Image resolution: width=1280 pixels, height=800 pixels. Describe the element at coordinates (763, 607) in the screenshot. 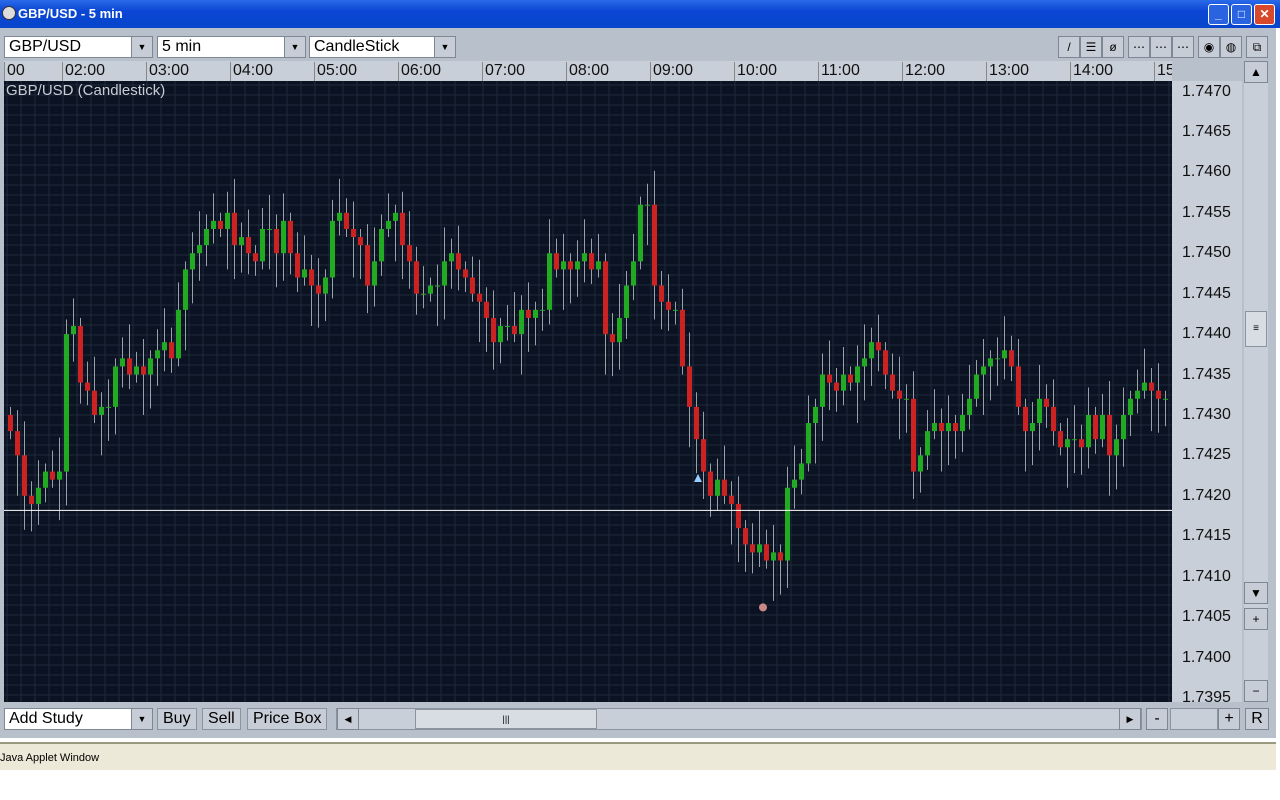

I see `price-marker-dot` at that location.